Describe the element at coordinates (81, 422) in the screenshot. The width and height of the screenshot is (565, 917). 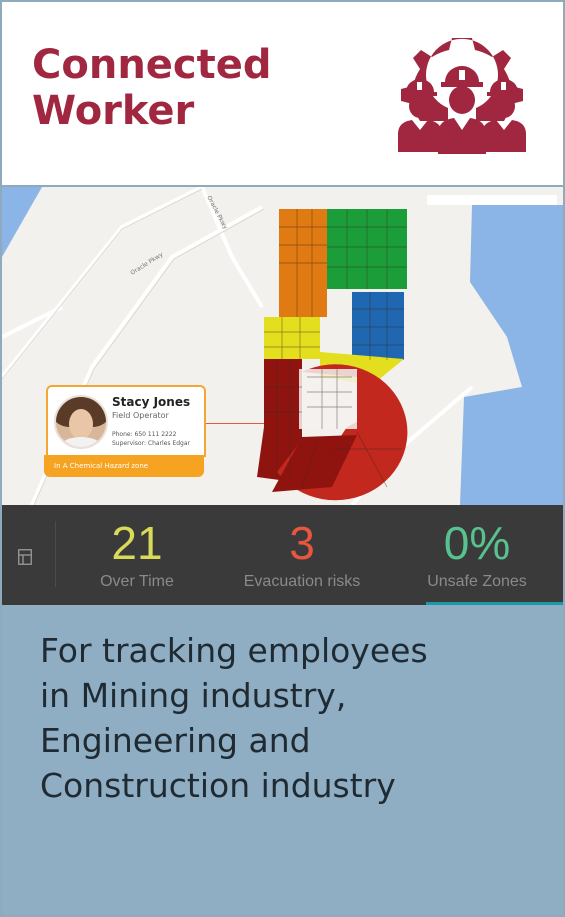
I see `avatar` at that location.